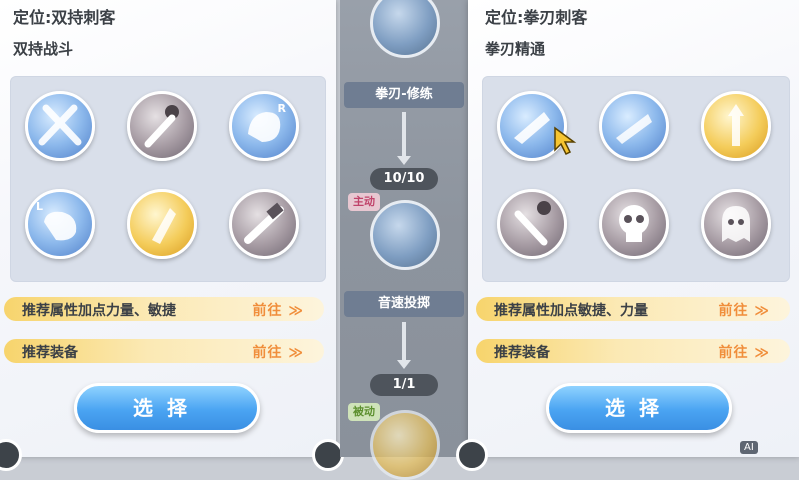 This screenshot has height=480, width=799. Describe the element at coordinates (736, 224) in the screenshot. I see `ghost-icon` at that location.